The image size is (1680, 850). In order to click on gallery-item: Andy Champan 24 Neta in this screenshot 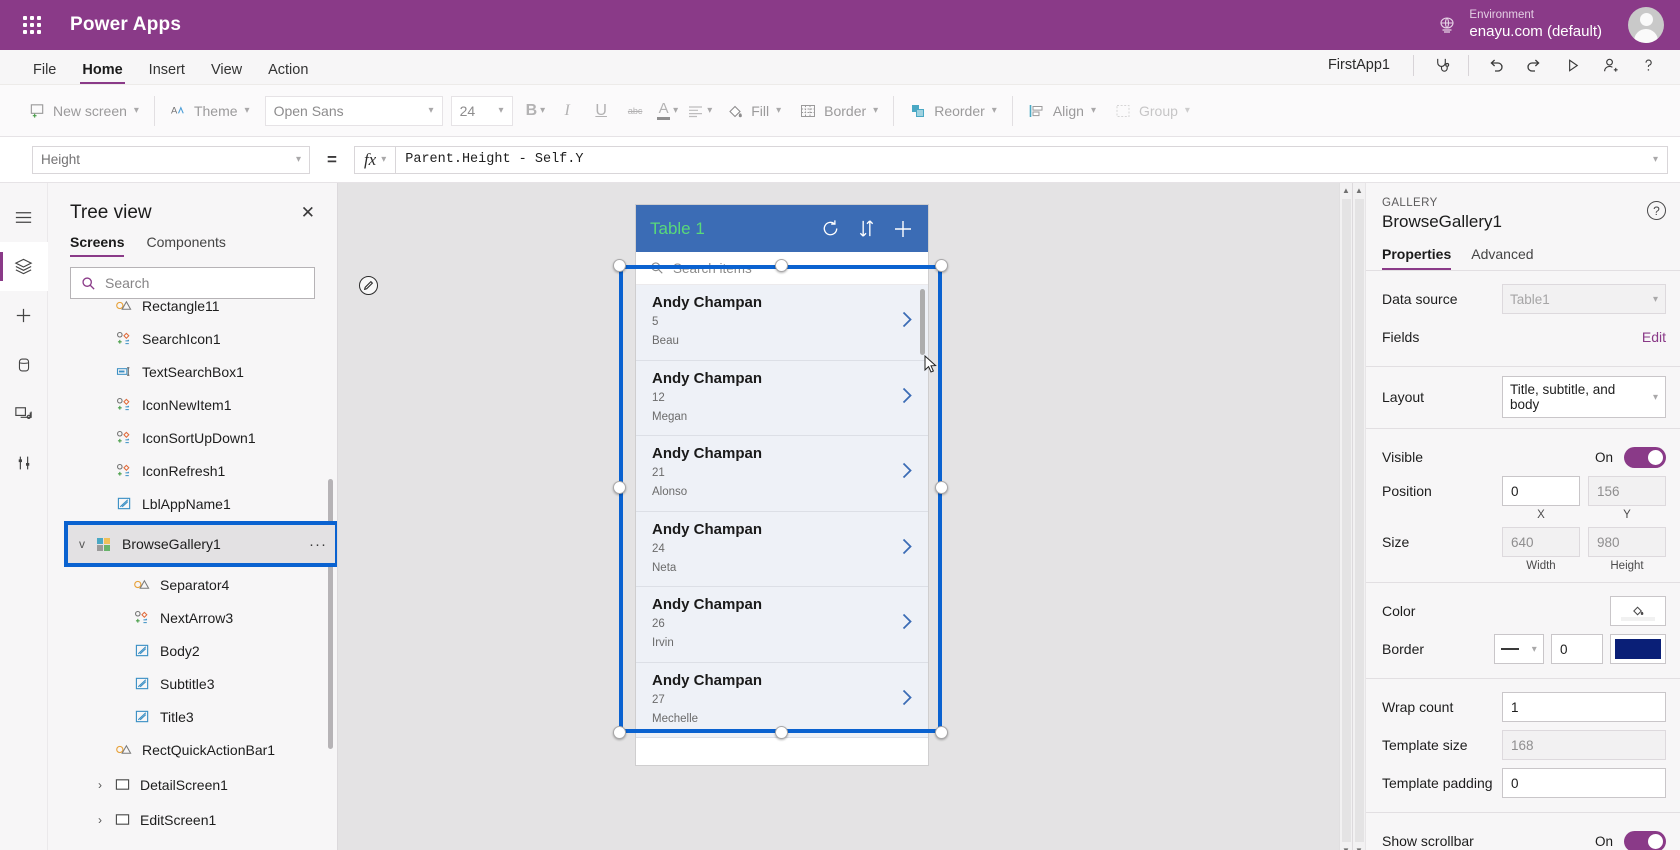, I will do `click(782, 549)`.